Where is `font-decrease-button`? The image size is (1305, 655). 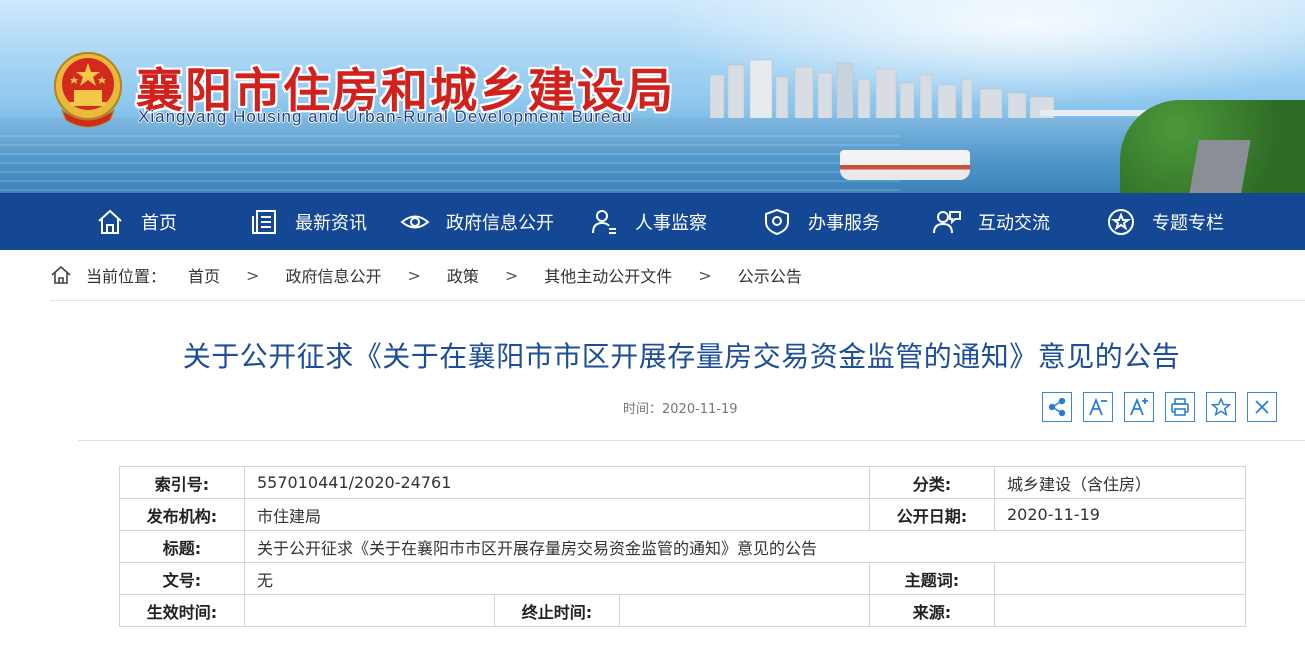
font-decrease-button is located at coordinates (1098, 407).